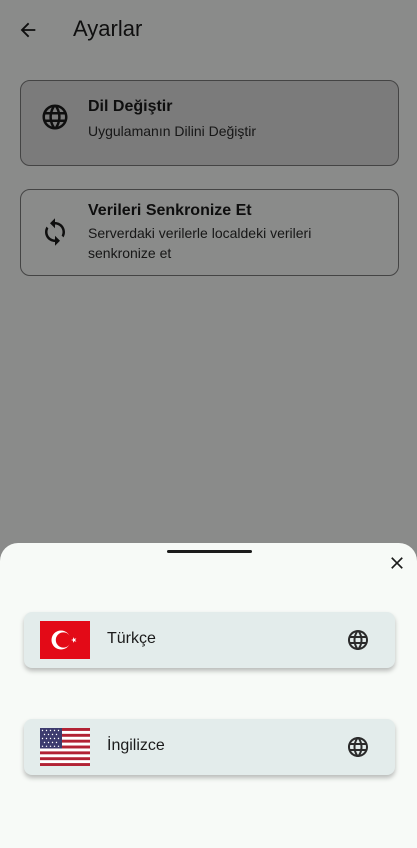 Image resolution: width=417 pixels, height=848 pixels. Describe the element at coordinates (65, 640) in the screenshot. I see `turkey-flag-icon` at that location.